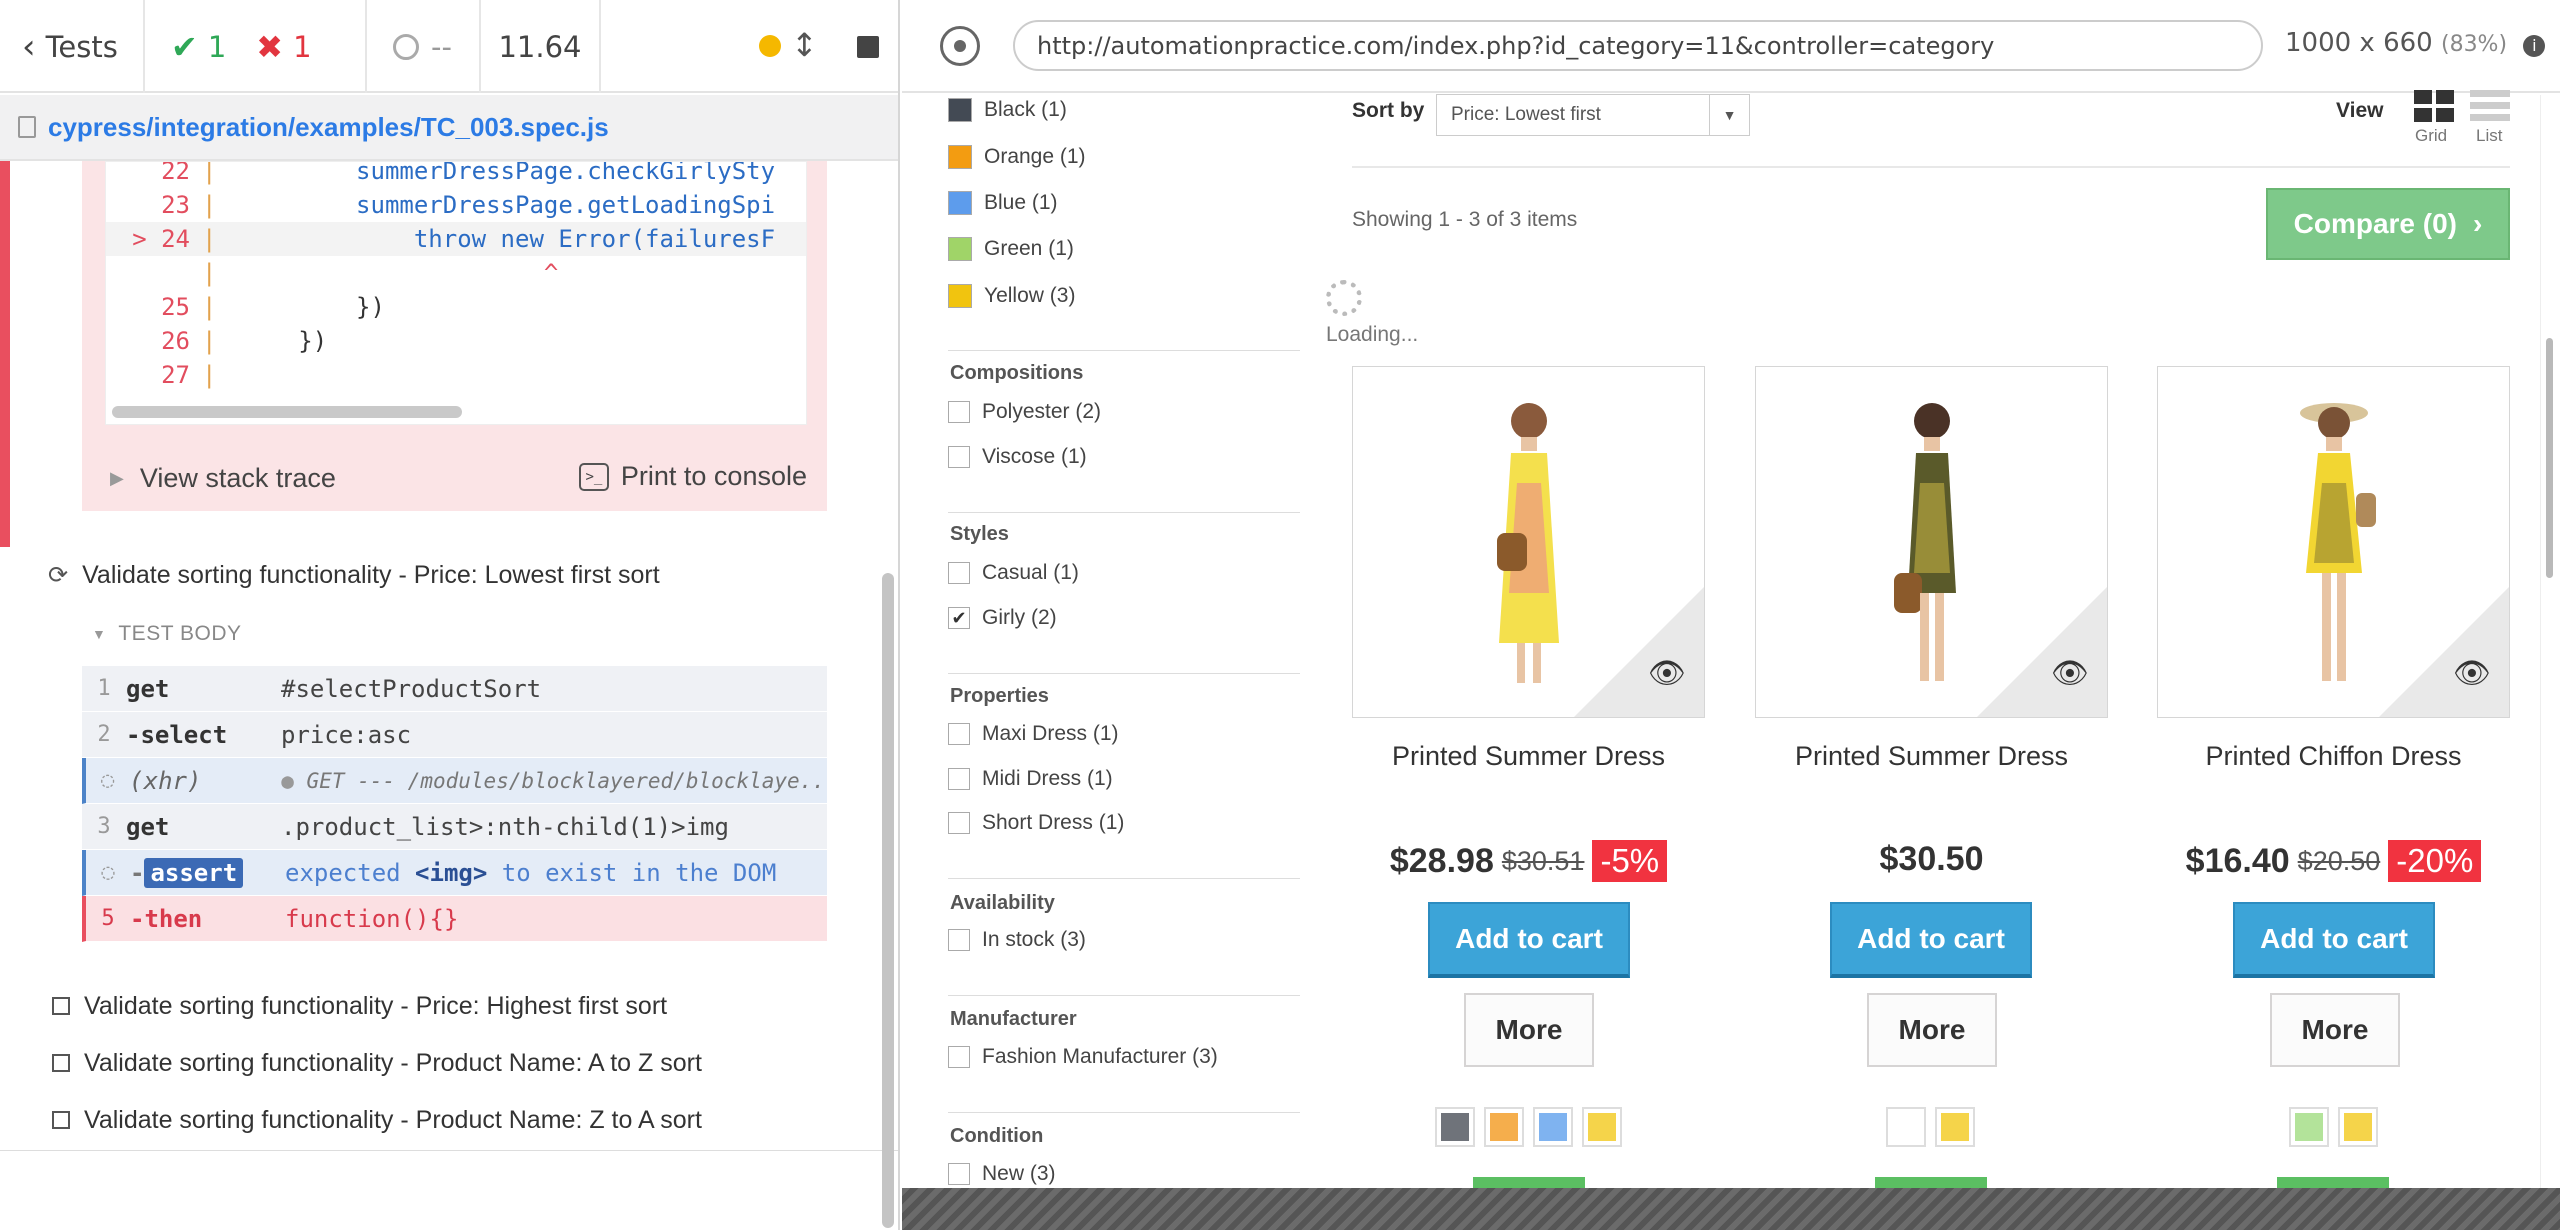  I want to click on composition-filter: Polyester (2), so click(1024, 412).